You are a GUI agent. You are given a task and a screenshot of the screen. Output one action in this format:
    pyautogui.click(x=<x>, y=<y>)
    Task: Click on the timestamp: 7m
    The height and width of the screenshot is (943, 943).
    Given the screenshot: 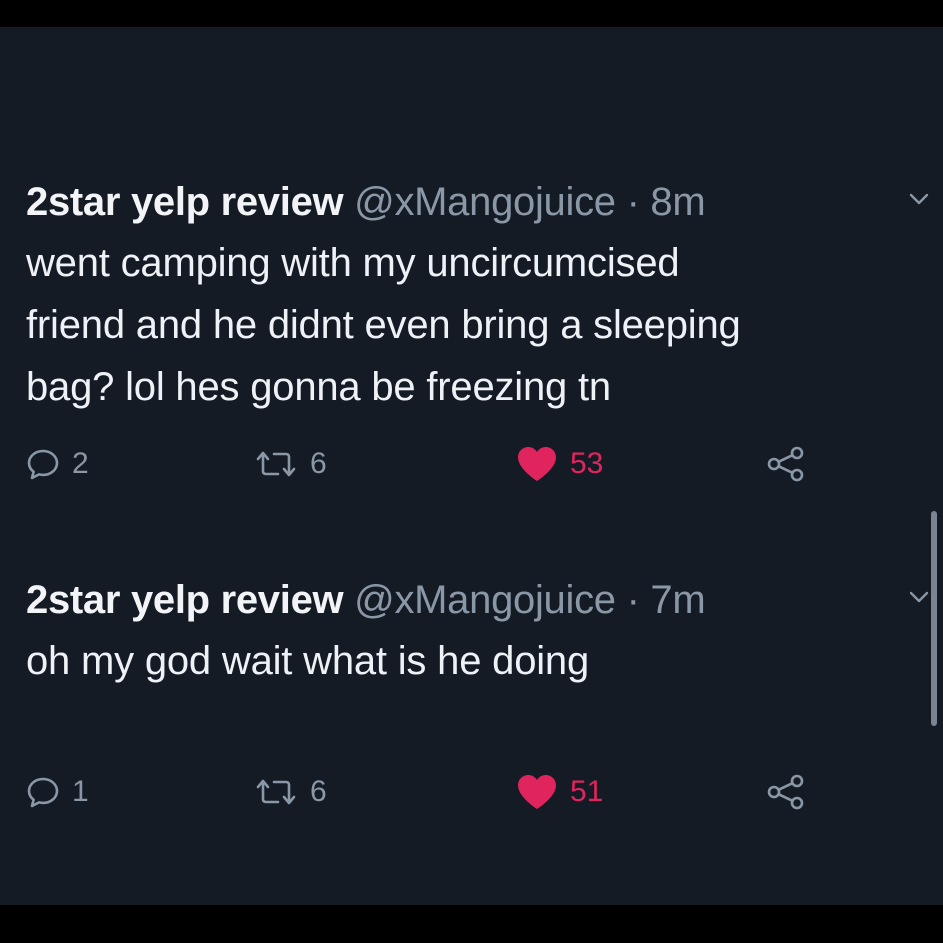 What is the action you would take?
    pyautogui.click(x=677, y=600)
    